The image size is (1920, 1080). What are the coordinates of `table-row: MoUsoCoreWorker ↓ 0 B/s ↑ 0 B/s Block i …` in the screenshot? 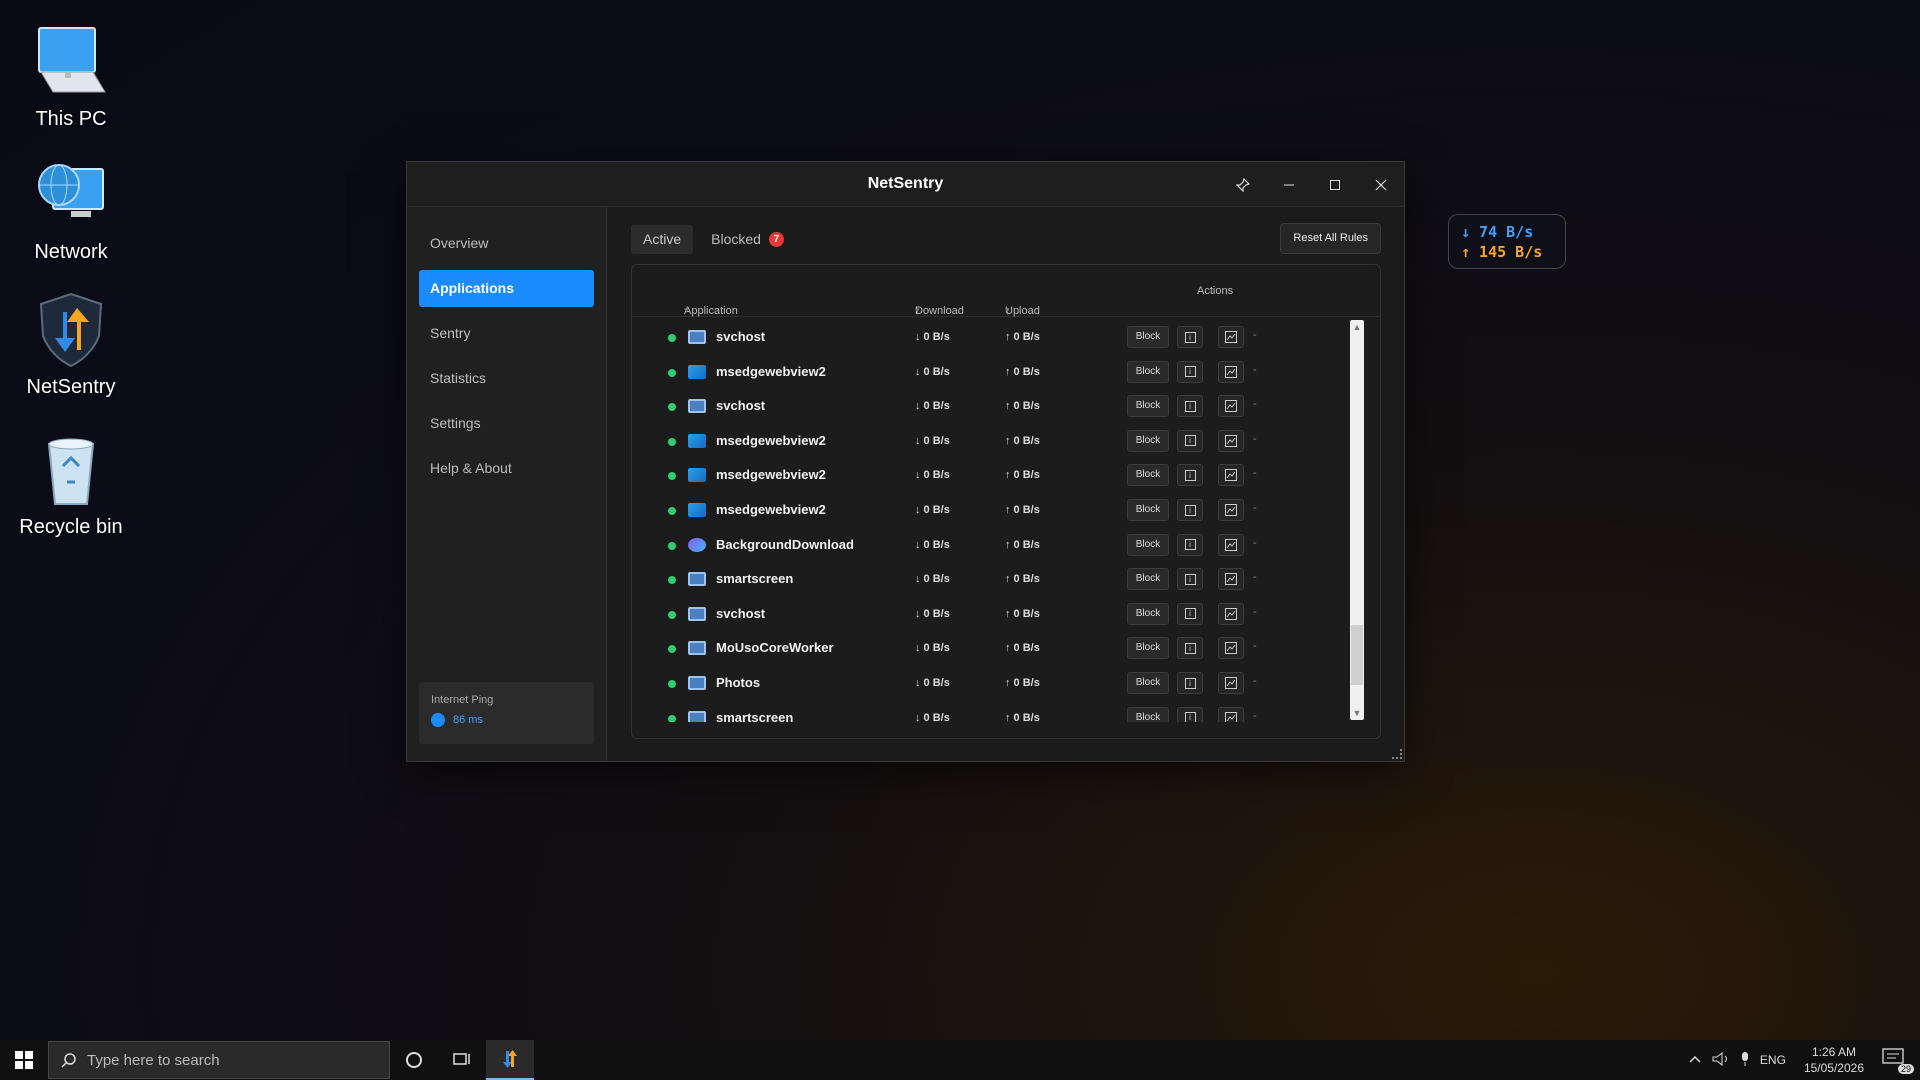 It's located at (992, 648).